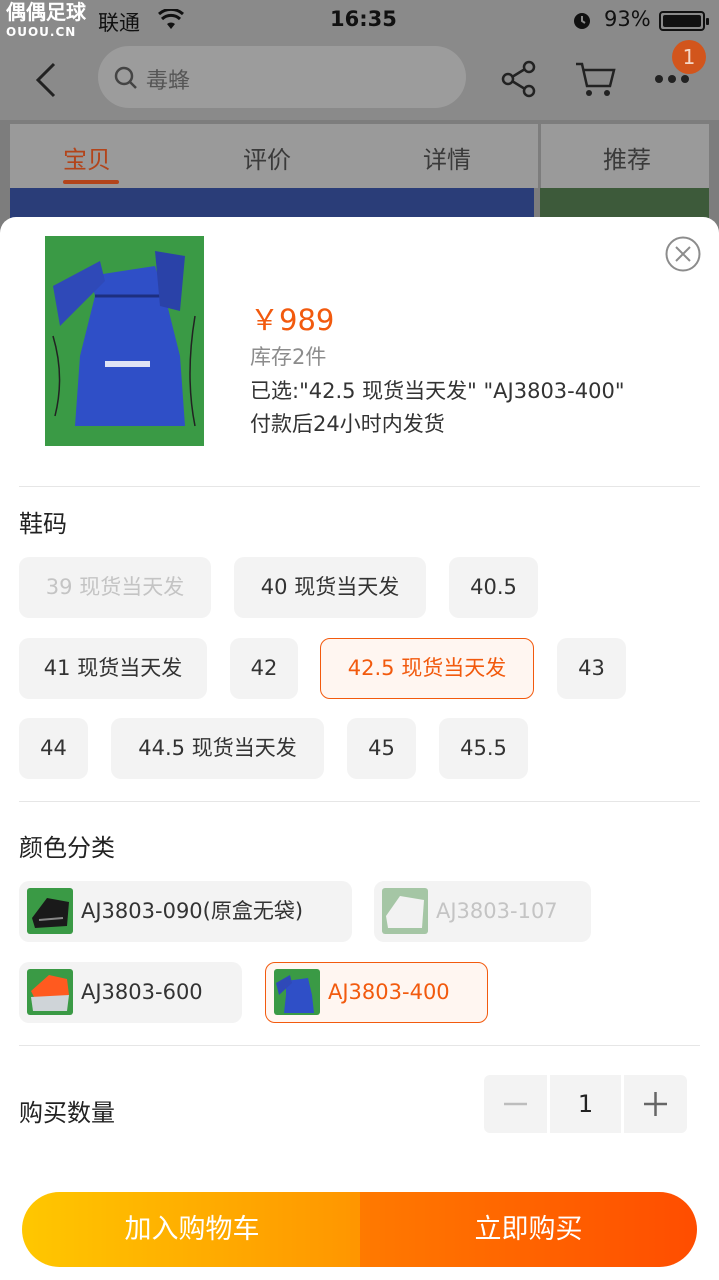 The image size is (719, 1280). What do you see at coordinates (47, 80) in the screenshot?
I see `back-arrow-icon` at bounding box center [47, 80].